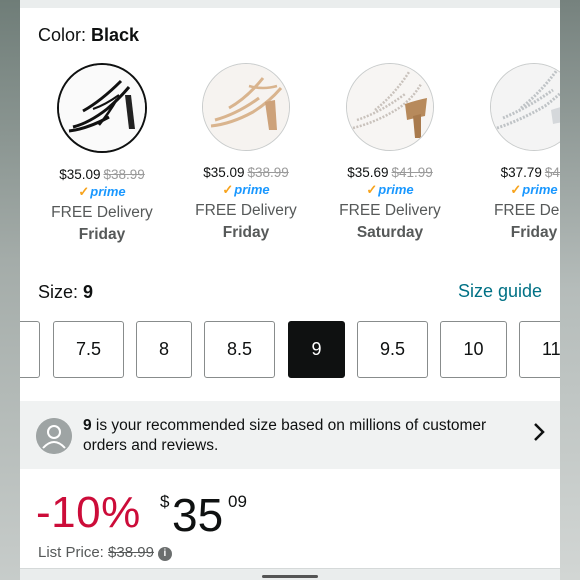  I want to click on list-price-label: List Price:, so click(73, 552).